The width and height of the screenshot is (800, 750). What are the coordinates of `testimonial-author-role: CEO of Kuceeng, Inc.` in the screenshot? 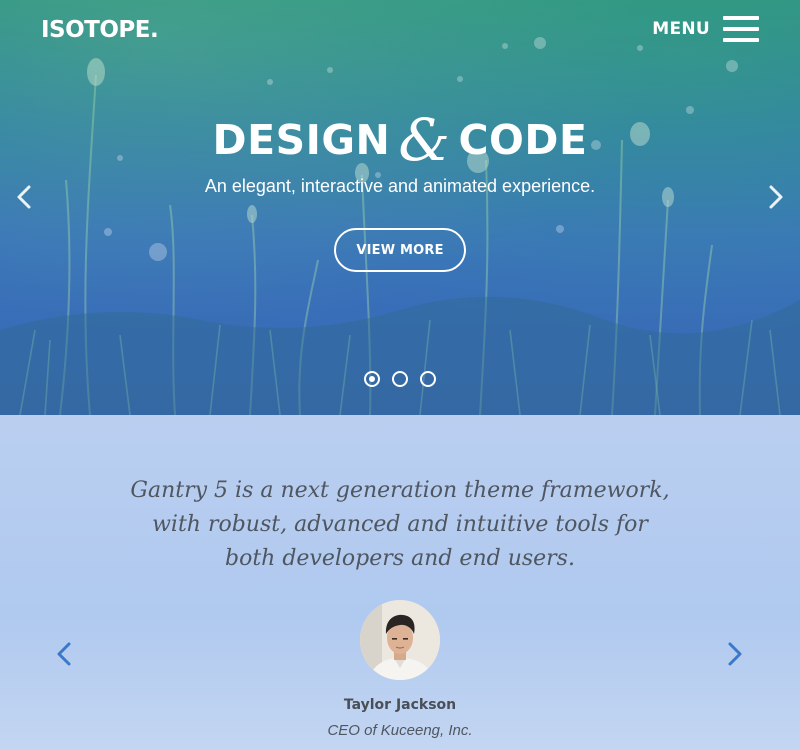 It's located at (400, 730).